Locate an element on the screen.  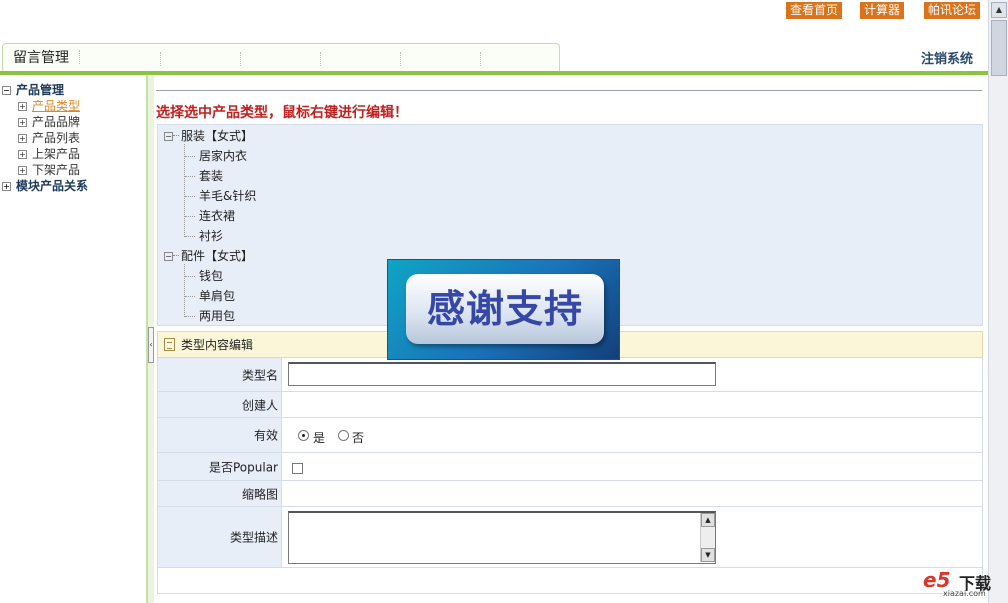
category-item: 衬衫 is located at coordinates (211, 236).